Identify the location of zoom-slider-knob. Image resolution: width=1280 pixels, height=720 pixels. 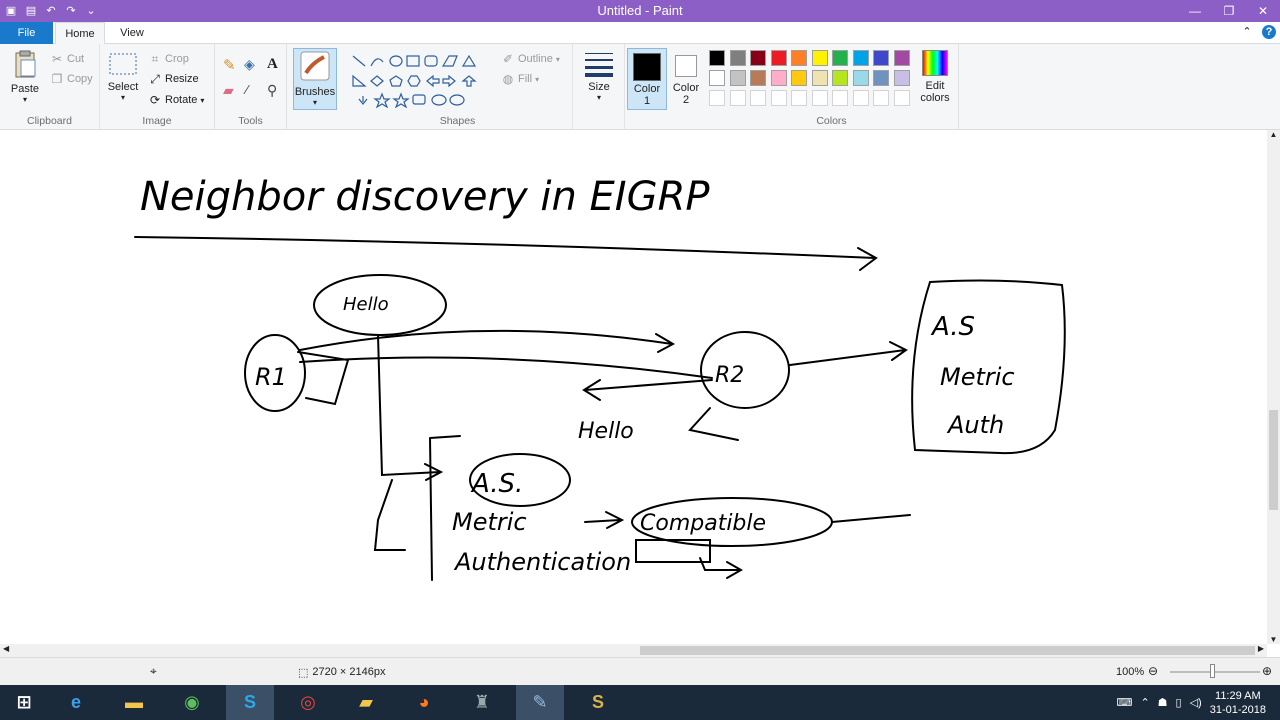
(1212, 671).